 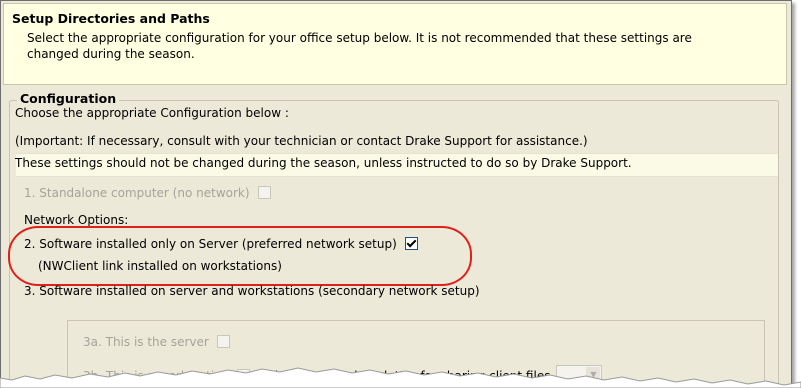 I want to click on option-this-is-server-label: 3a. This is the server, so click(x=146, y=342).